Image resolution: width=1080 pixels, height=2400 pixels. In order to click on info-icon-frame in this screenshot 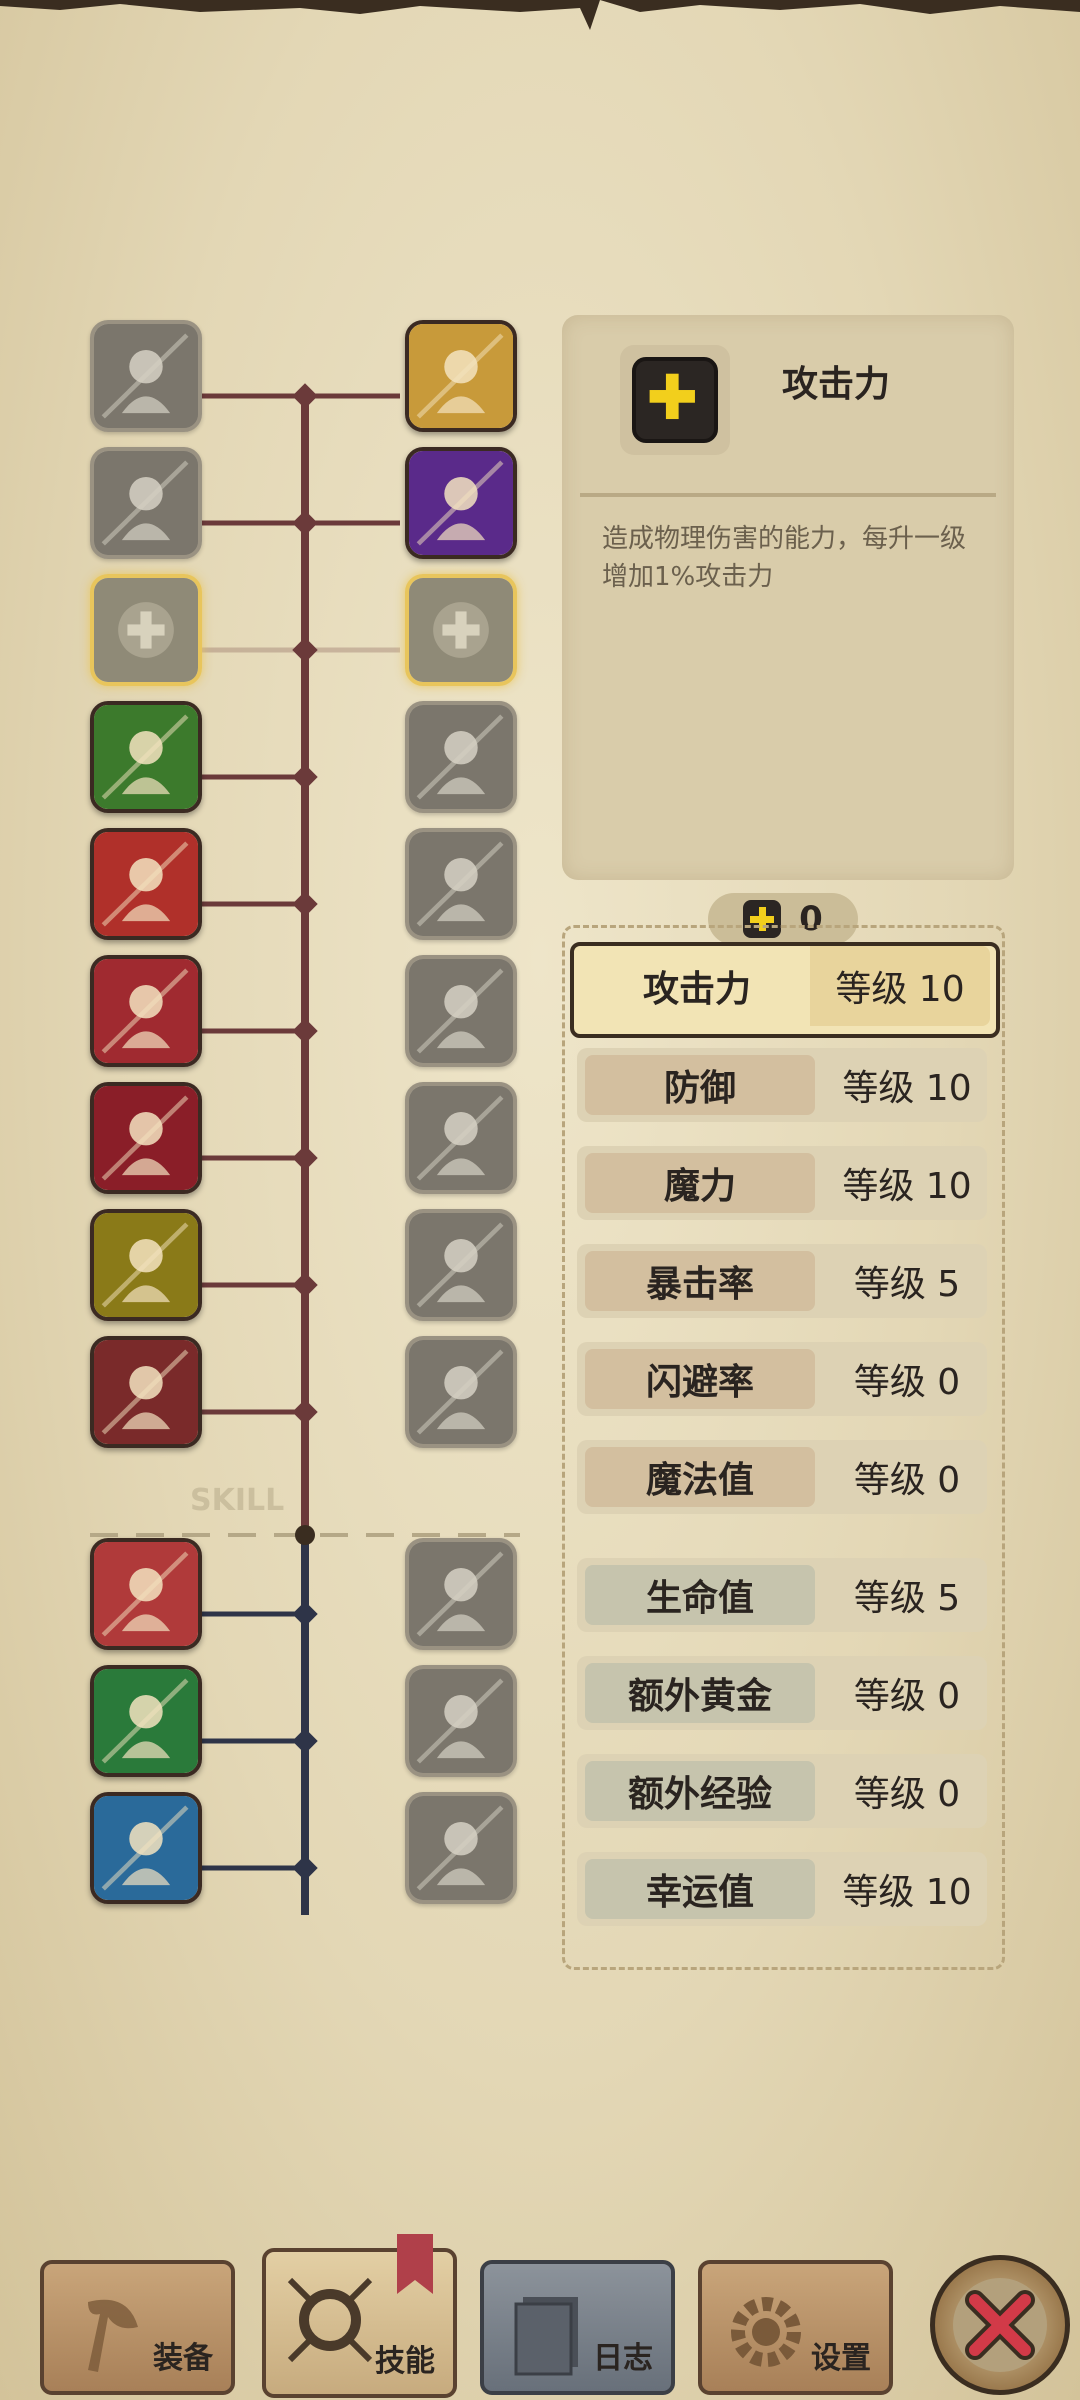, I will do `click(675, 400)`.